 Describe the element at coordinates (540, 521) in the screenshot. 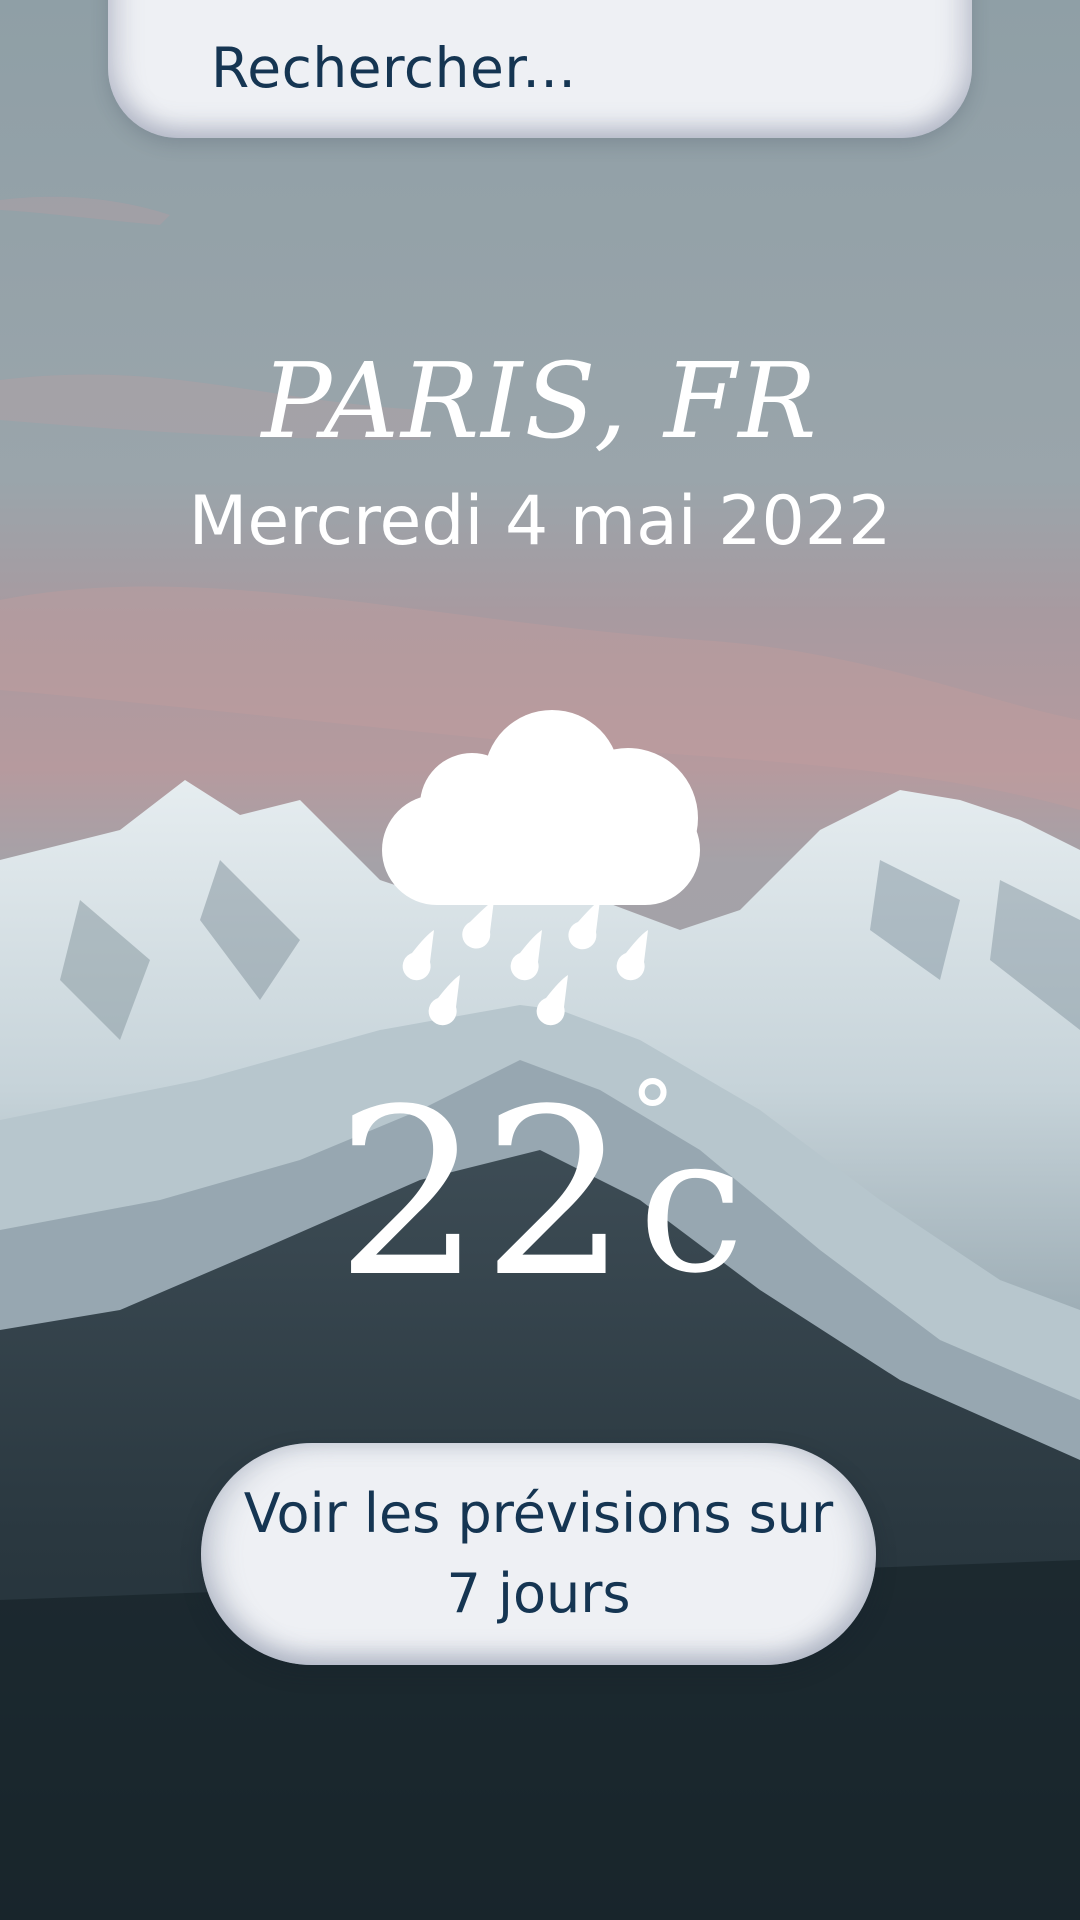

I see `date-label: Mercredi 4 mai 2022` at that location.